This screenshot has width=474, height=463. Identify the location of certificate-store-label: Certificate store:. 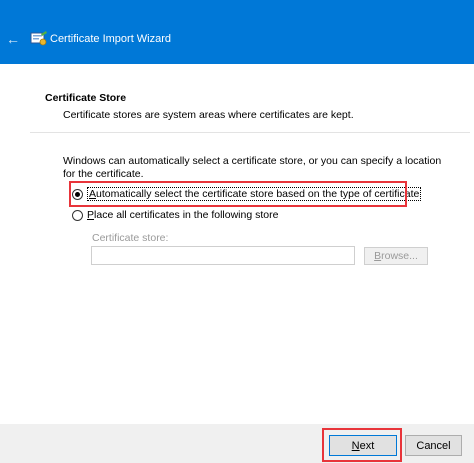
(130, 238).